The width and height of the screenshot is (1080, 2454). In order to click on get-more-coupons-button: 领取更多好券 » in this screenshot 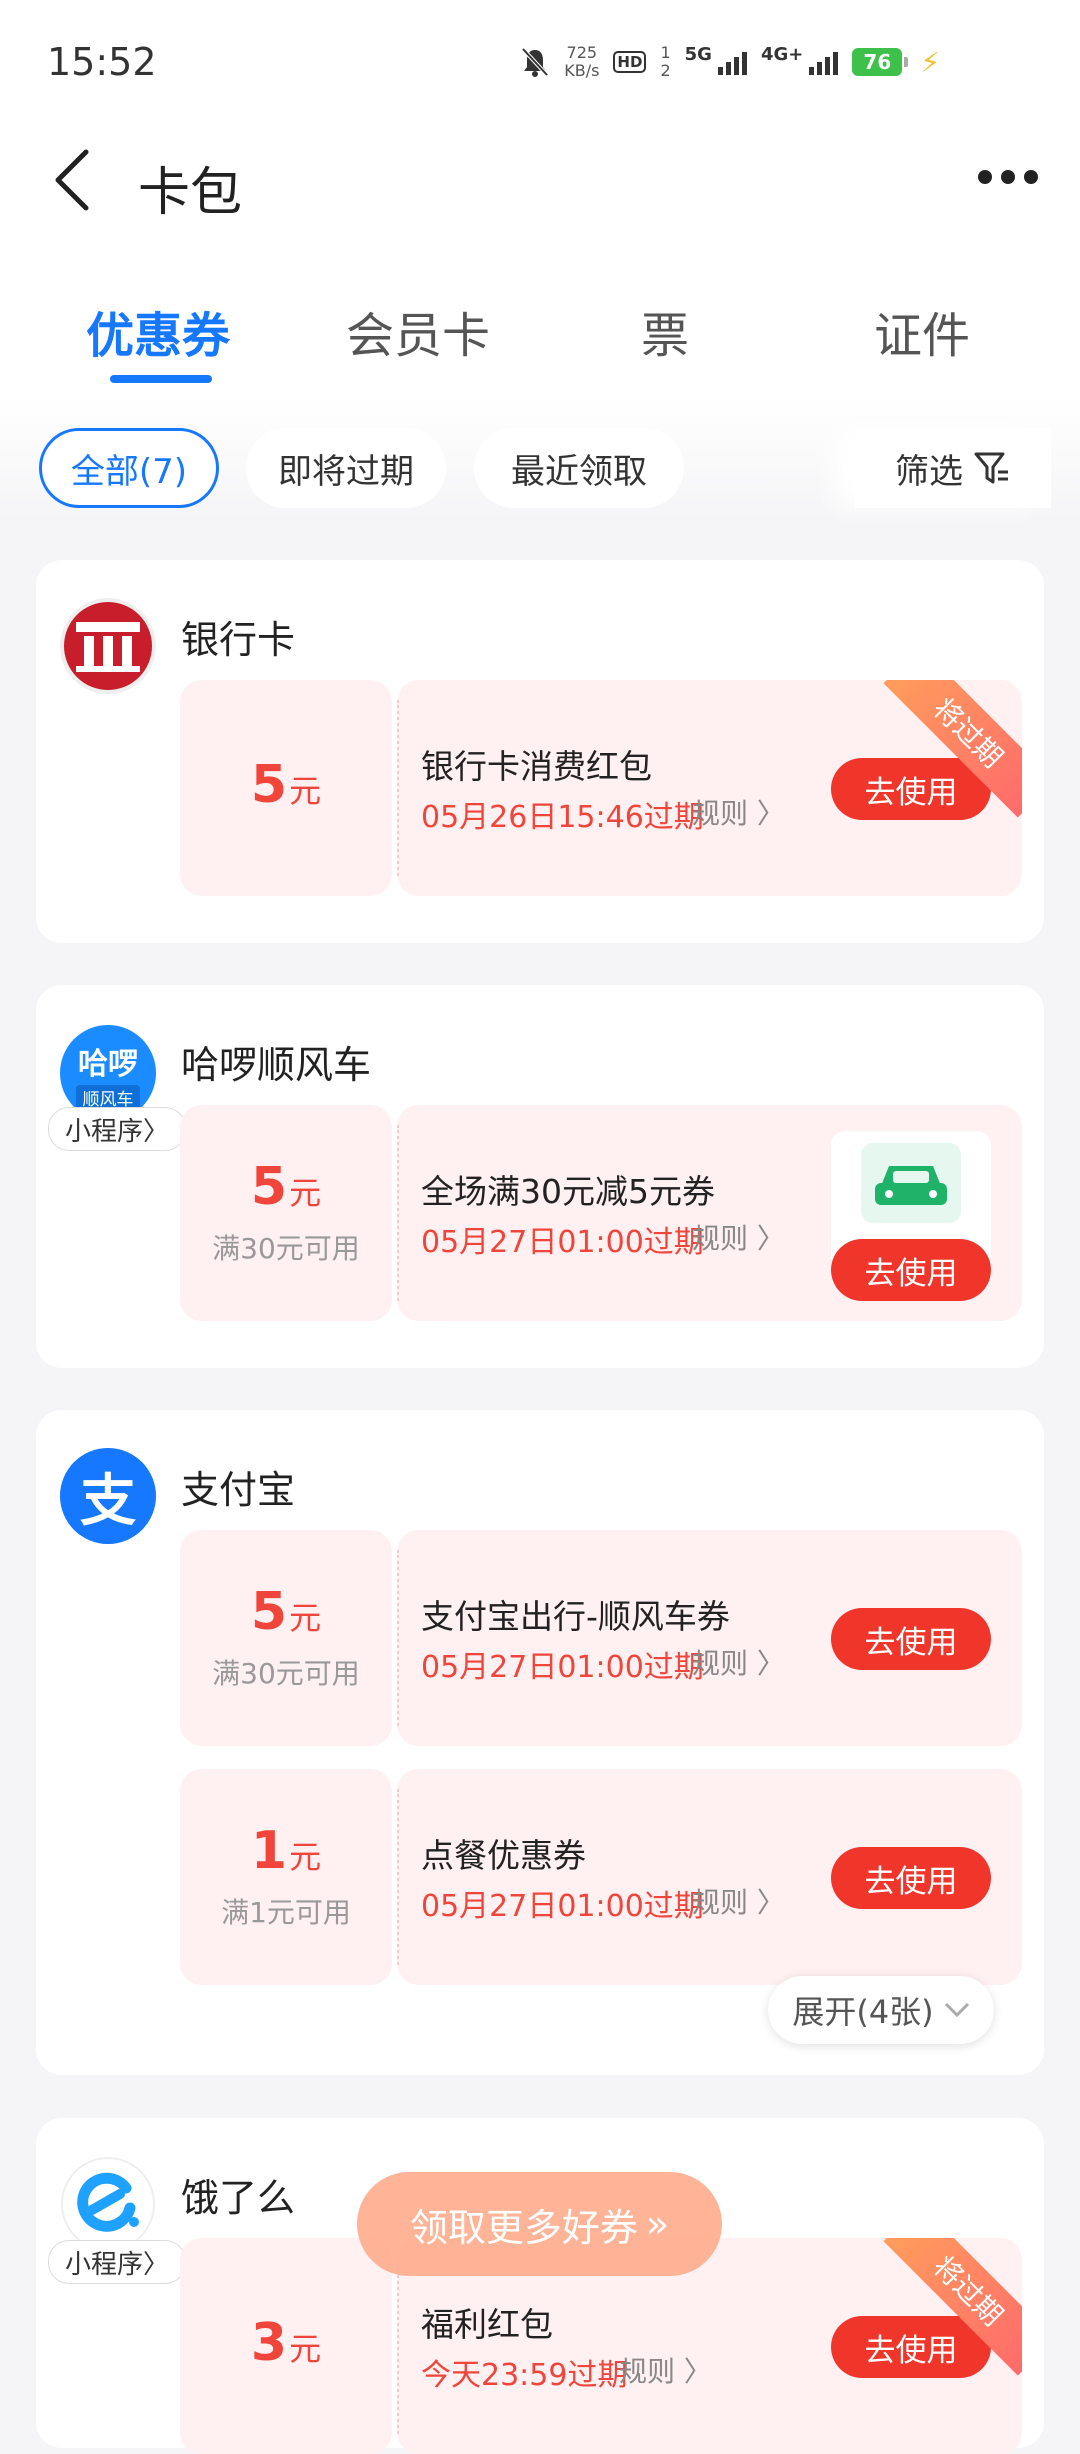, I will do `click(539, 2224)`.